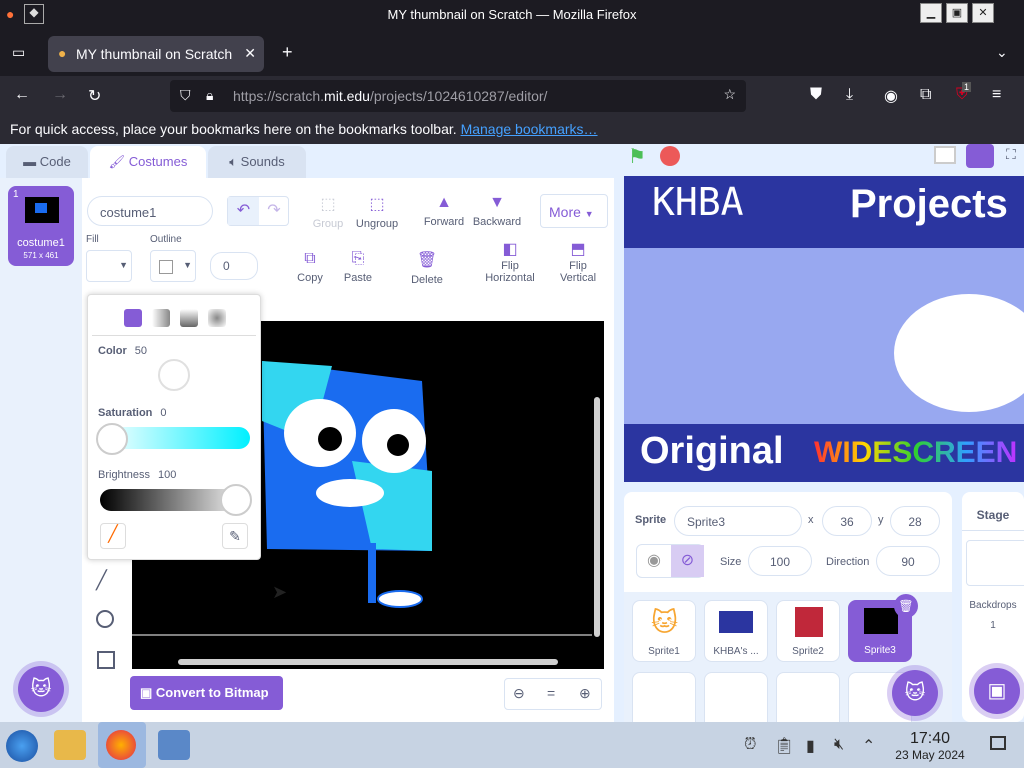  What do you see at coordinates (784, 746) in the screenshot?
I see `clipboard-icon: 📋︎` at bounding box center [784, 746].